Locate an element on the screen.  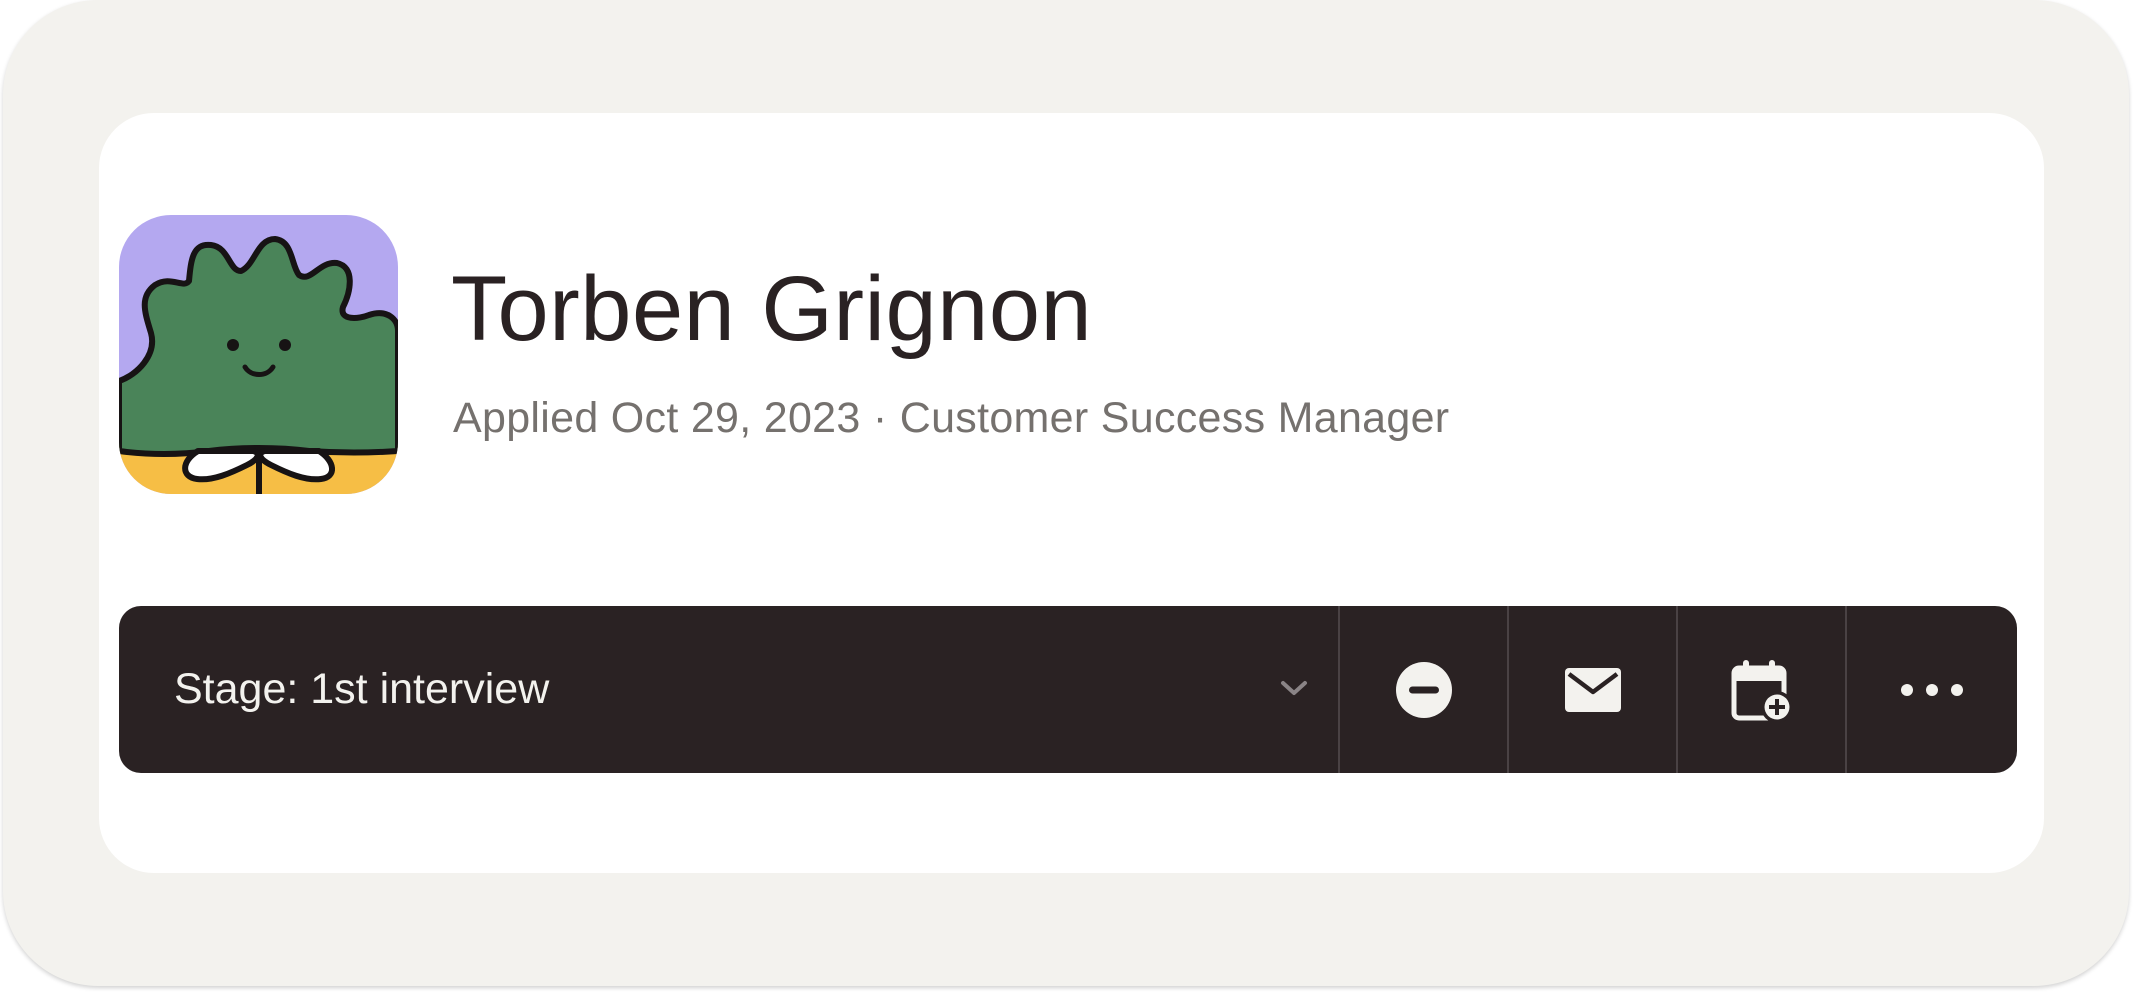
more-options-button is located at coordinates (1931, 689).